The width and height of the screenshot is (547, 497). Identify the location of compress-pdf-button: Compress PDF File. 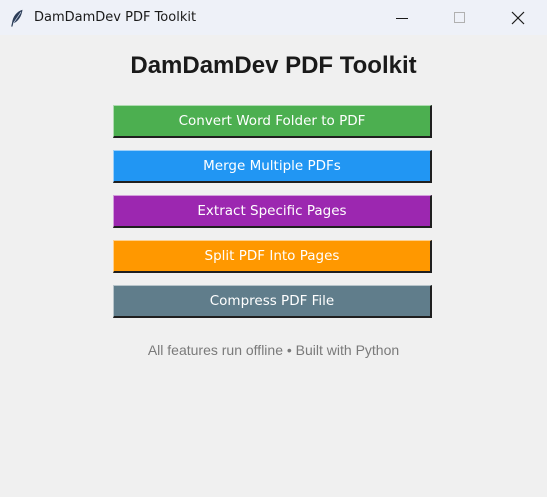
(272, 301).